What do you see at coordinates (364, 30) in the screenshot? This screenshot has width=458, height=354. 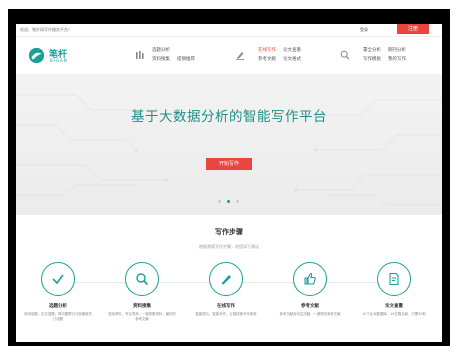 I see `login-link: 登录` at bounding box center [364, 30].